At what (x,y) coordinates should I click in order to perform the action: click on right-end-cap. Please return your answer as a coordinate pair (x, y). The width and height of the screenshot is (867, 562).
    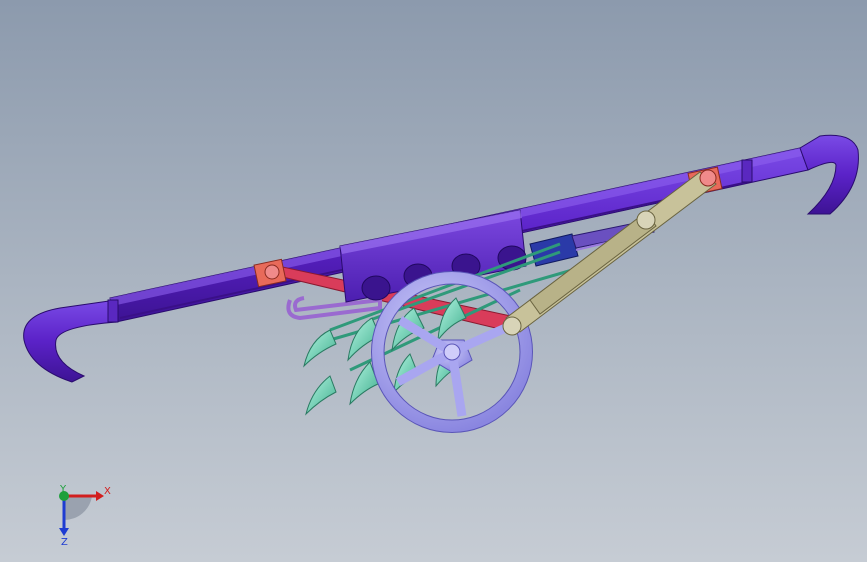
    Looking at the image, I should click on (747, 171).